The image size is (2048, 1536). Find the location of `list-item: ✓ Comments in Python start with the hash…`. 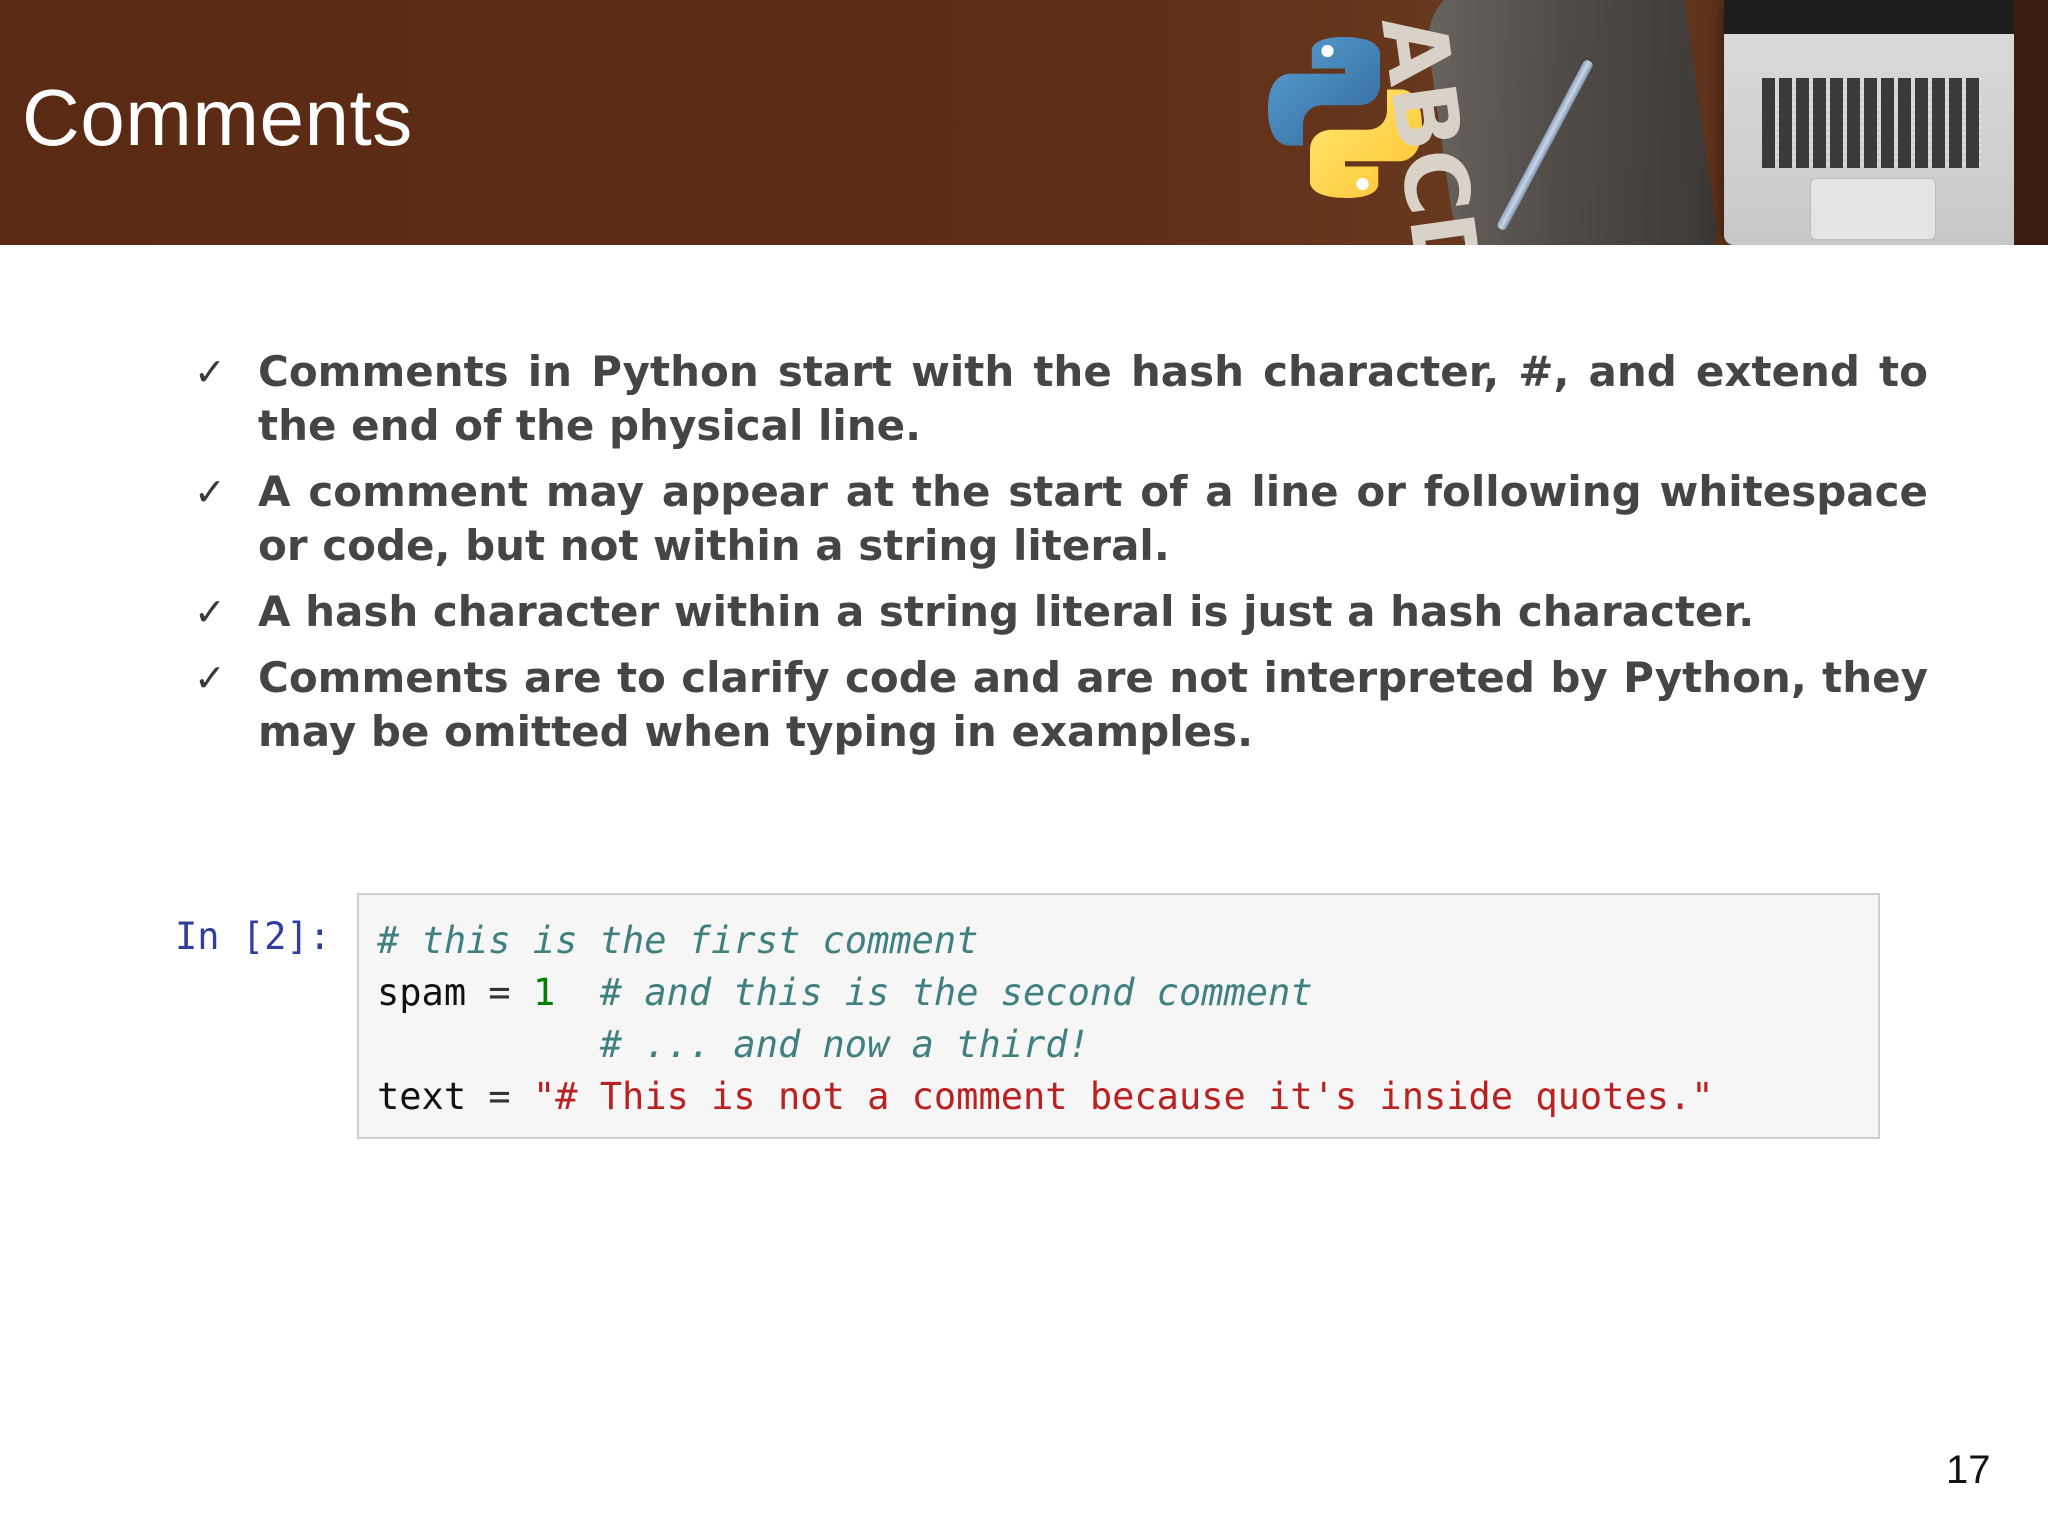

list-item: ✓ Comments in Python start with the hash… is located at coordinates (1059, 399).